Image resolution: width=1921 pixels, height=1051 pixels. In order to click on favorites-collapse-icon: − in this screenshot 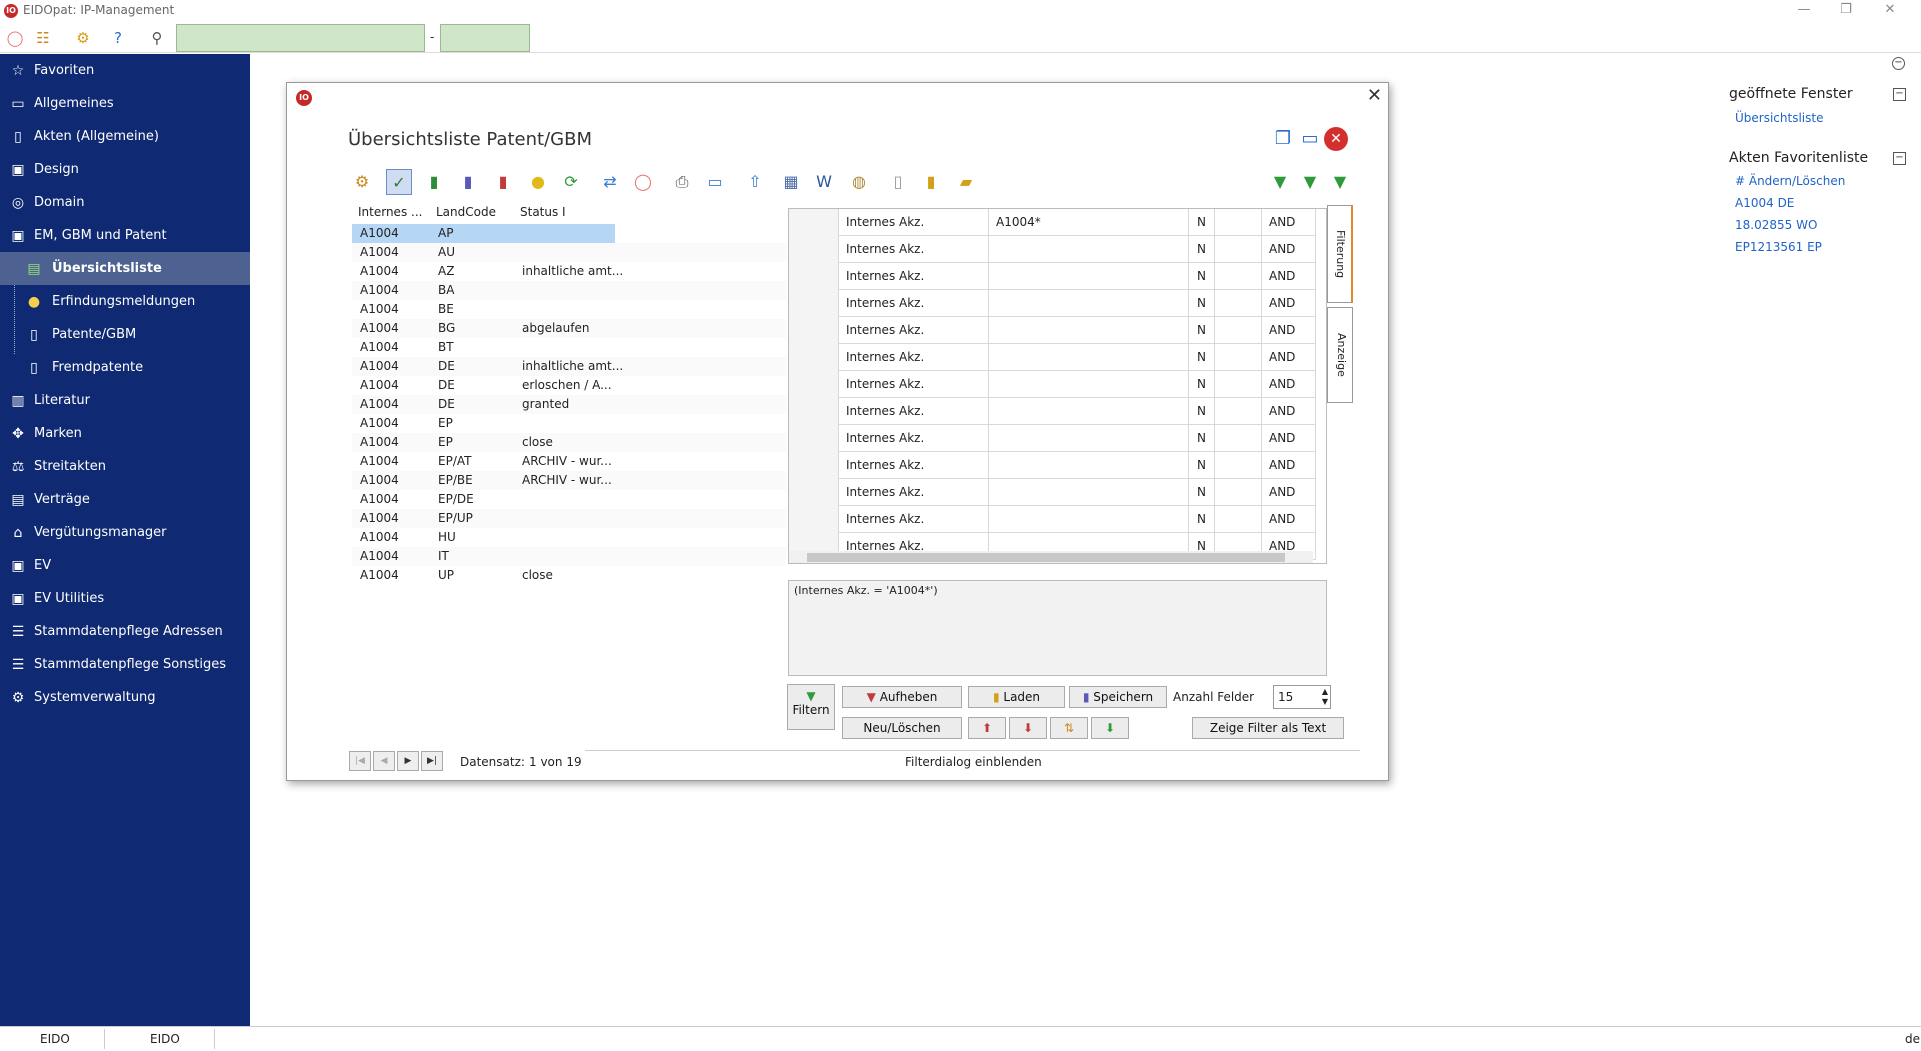, I will do `click(1899, 158)`.